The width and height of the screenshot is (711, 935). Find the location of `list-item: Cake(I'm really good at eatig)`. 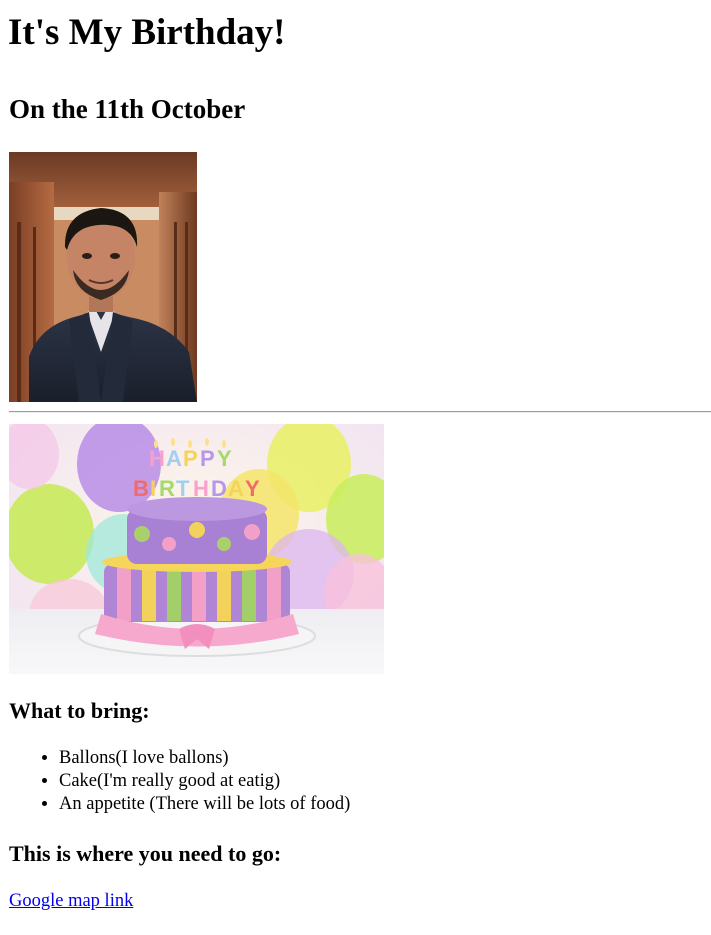

list-item: Cake(I'm really good at eatig) is located at coordinates (204, 781).